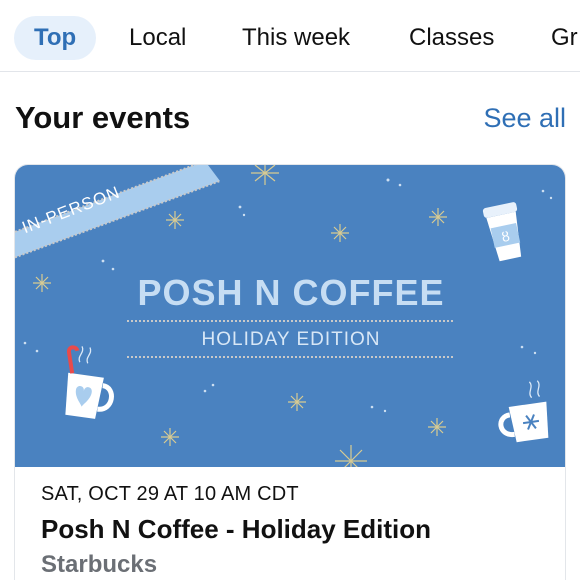 The image size is (580, 580). Describe the element at coordinates (290, 120) in the screenshot. I see `your-events-header: Your events See all` at that location.